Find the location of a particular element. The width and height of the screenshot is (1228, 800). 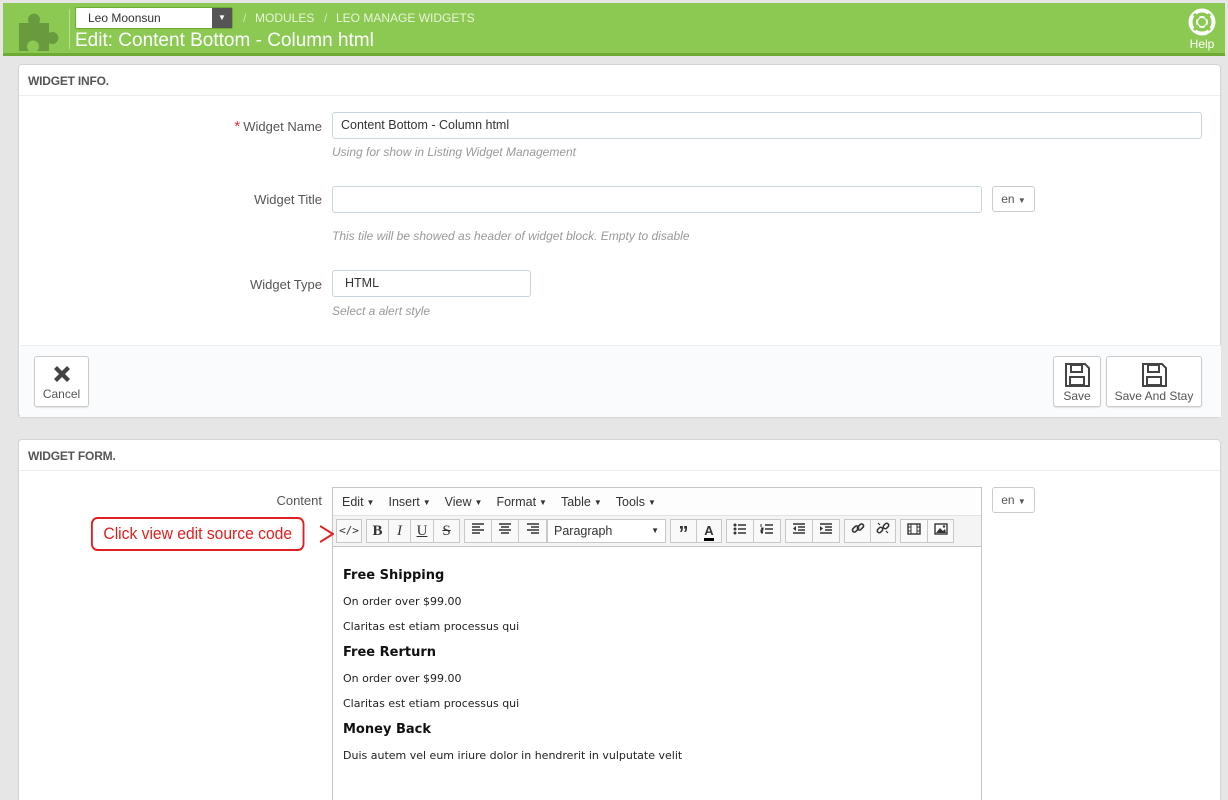

help-label: Help is located at coordinates (1202, 44).